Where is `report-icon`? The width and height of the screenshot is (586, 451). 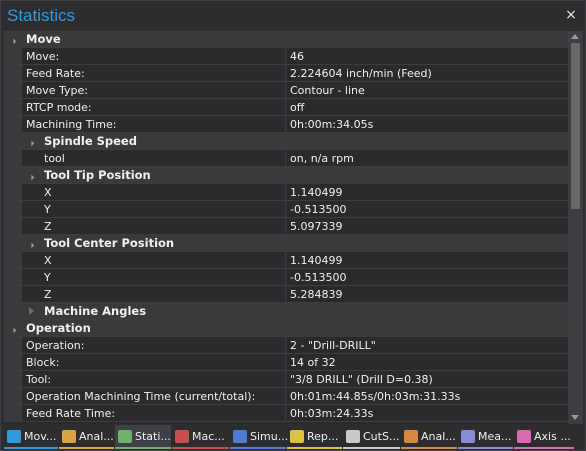
report-icon is located at coordinates (297, 436).